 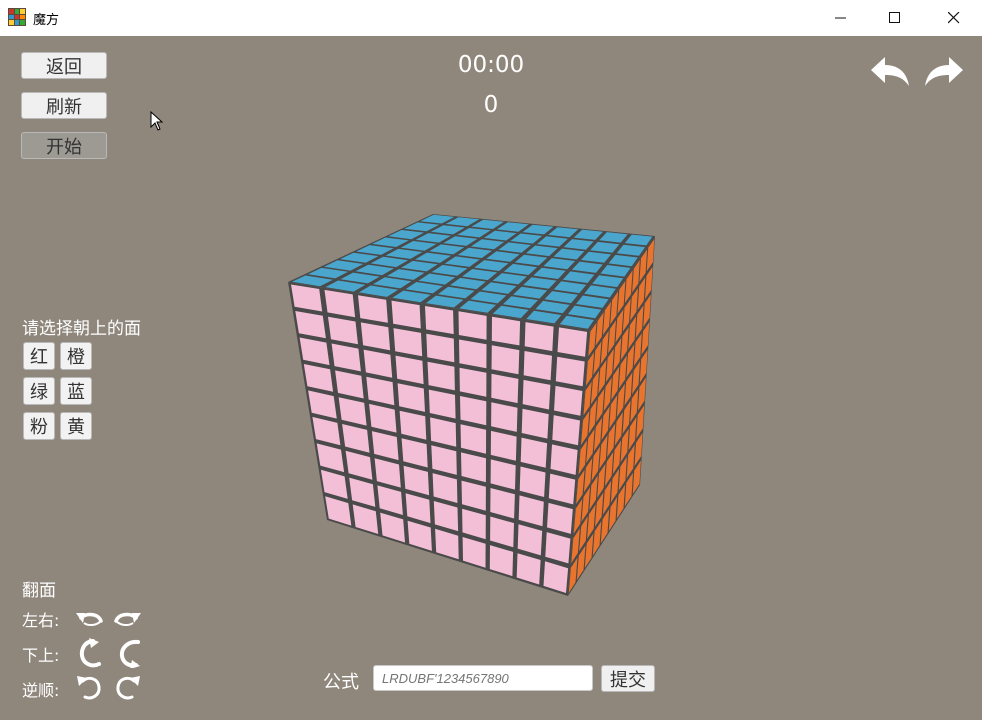 I want to click on cube-front-face, so click(x=439, y=439).